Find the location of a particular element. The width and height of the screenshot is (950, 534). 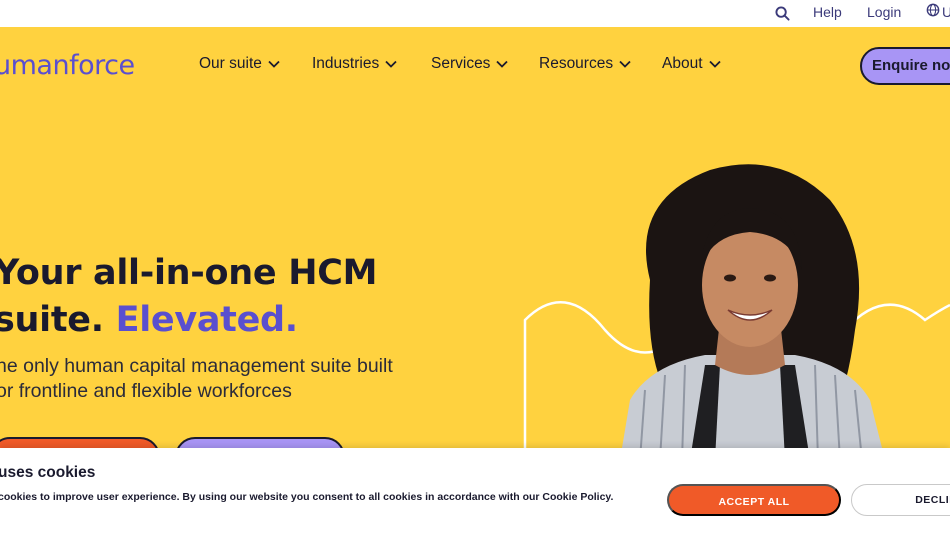

login-link: Login is located at coordinates (884, 12).